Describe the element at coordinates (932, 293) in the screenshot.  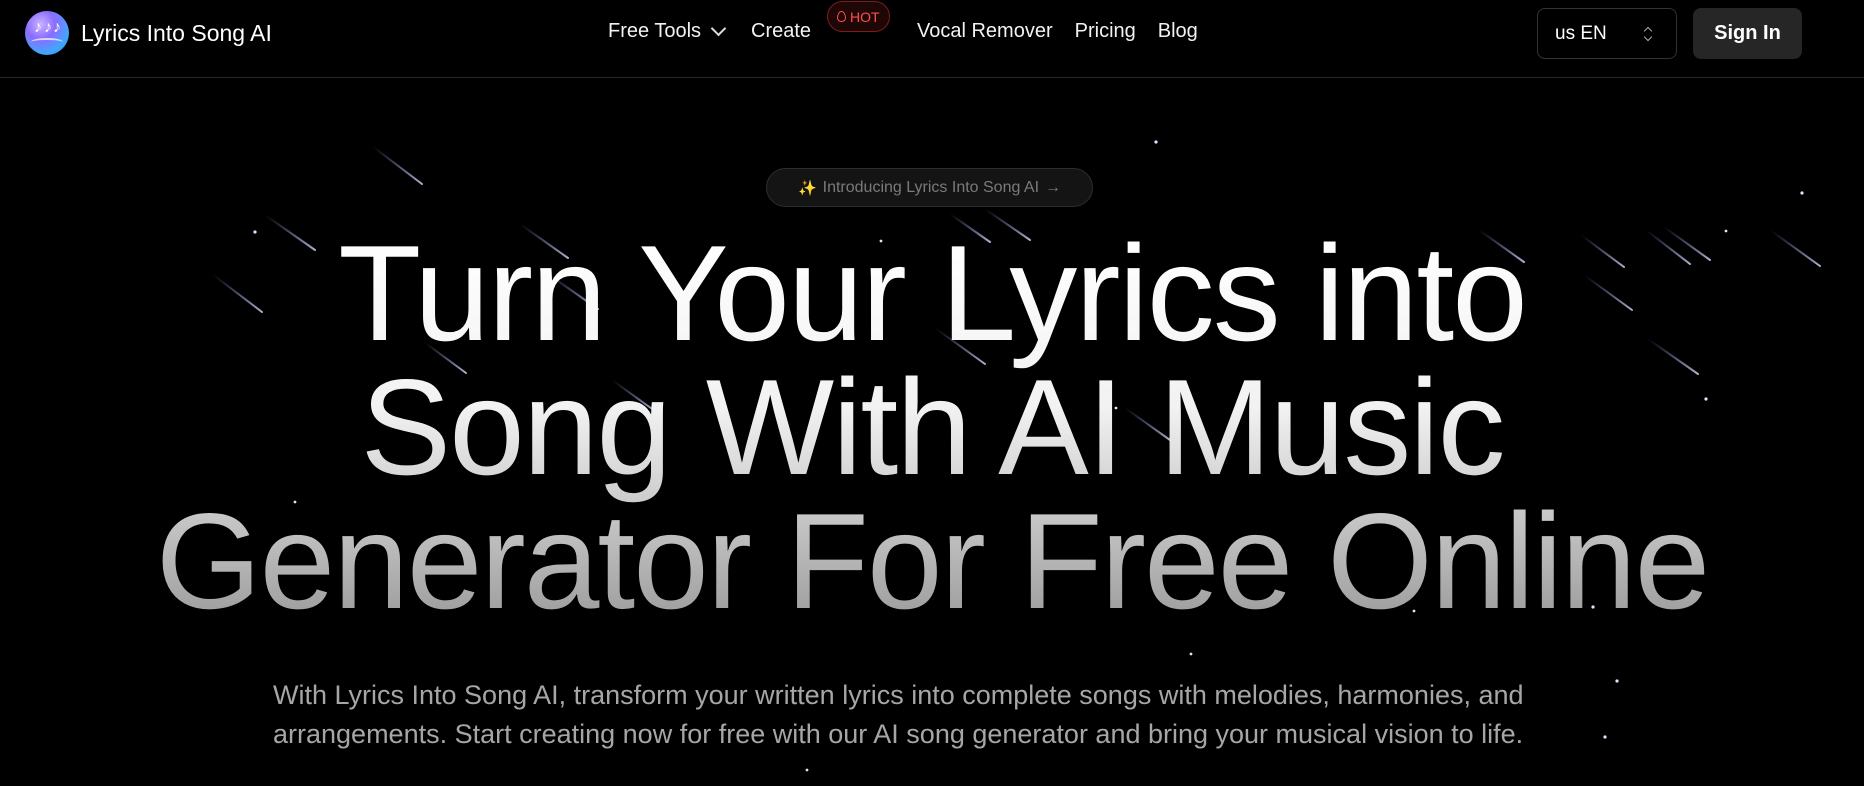
I see `headline-line-1: Turn Your Lyrics into` at that location.